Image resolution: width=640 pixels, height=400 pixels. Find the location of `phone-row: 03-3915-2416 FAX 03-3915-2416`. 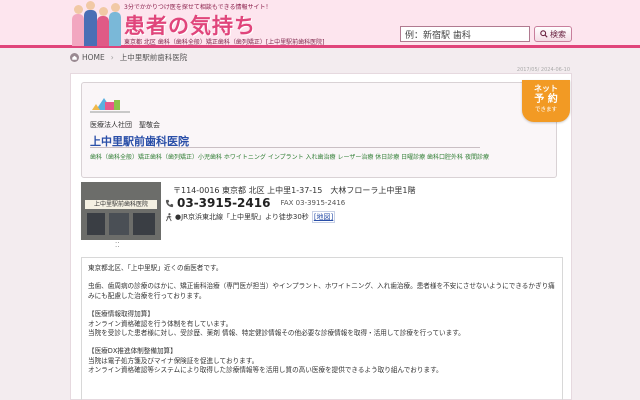

phone-row: 03-3915-2416 FAX 03-3915-2416 is located at coordinates (255, 203).